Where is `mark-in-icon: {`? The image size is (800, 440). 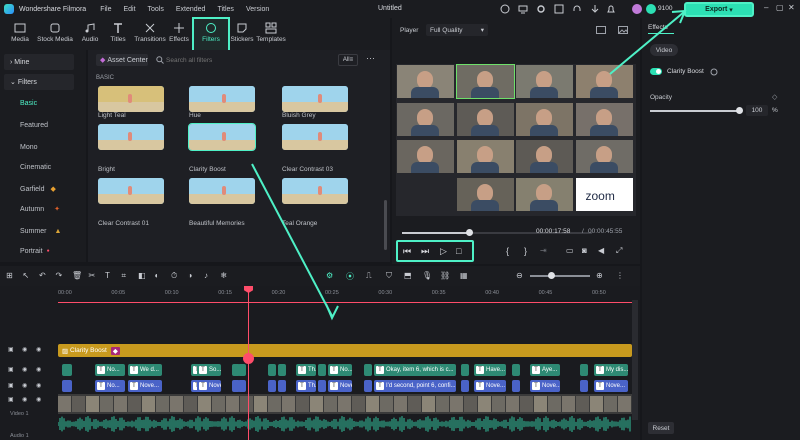 mark-in-icon: { is located at coordinates (507, 251).